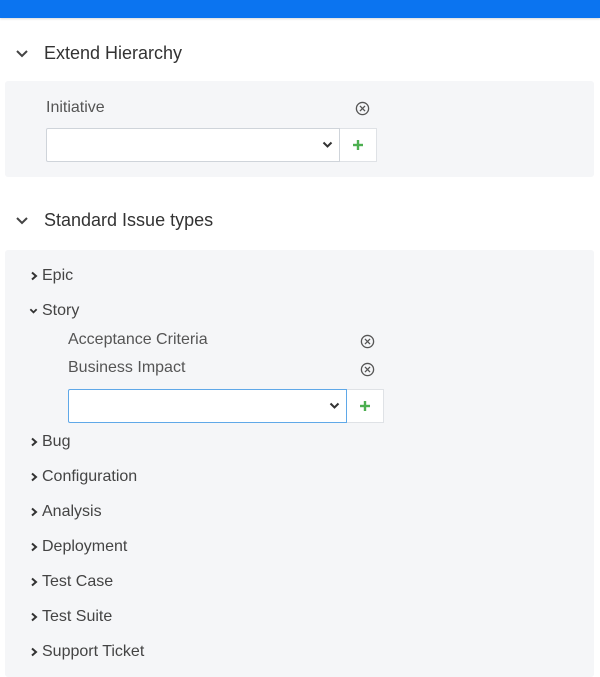 Image resolution: width=600 pixels, height=677 pixels. Describe the element at coordinates (93, 651) in the screenshot. I see `tree-item-label: Support Ticket` at that location.